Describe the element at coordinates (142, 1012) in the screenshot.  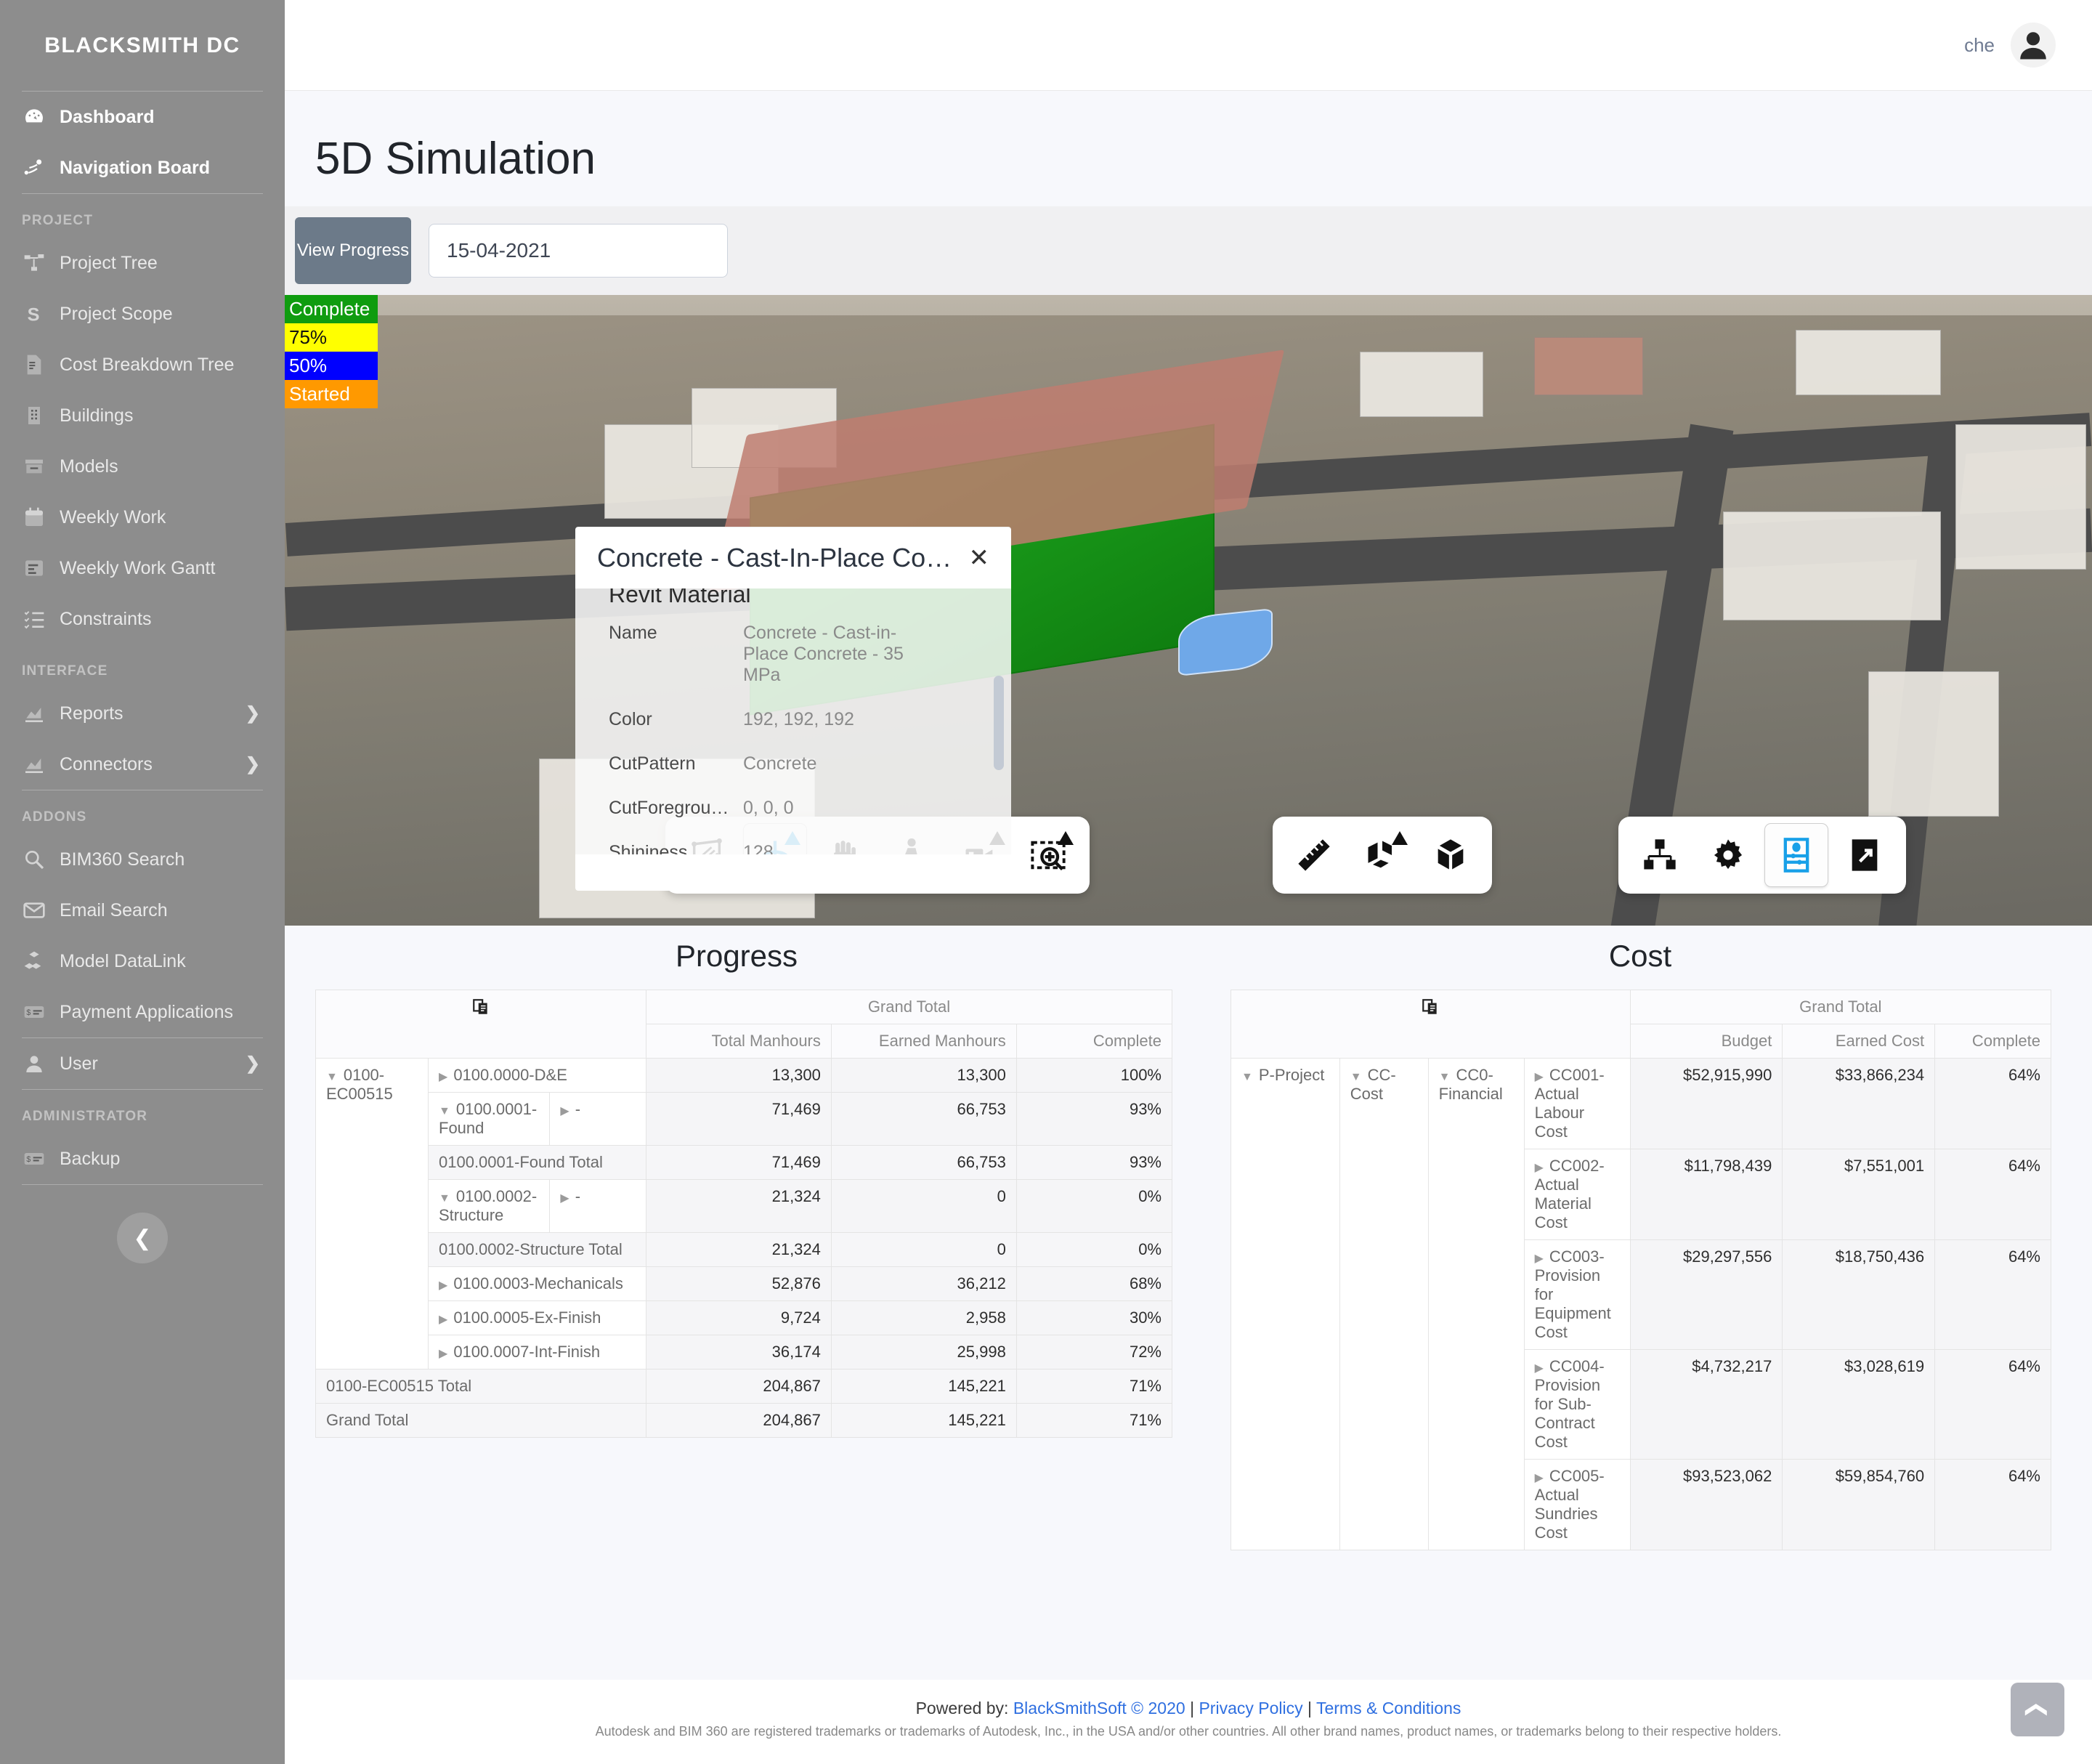
I see `sidebar-item-payment-applications: $ Payment Applications` at that location.